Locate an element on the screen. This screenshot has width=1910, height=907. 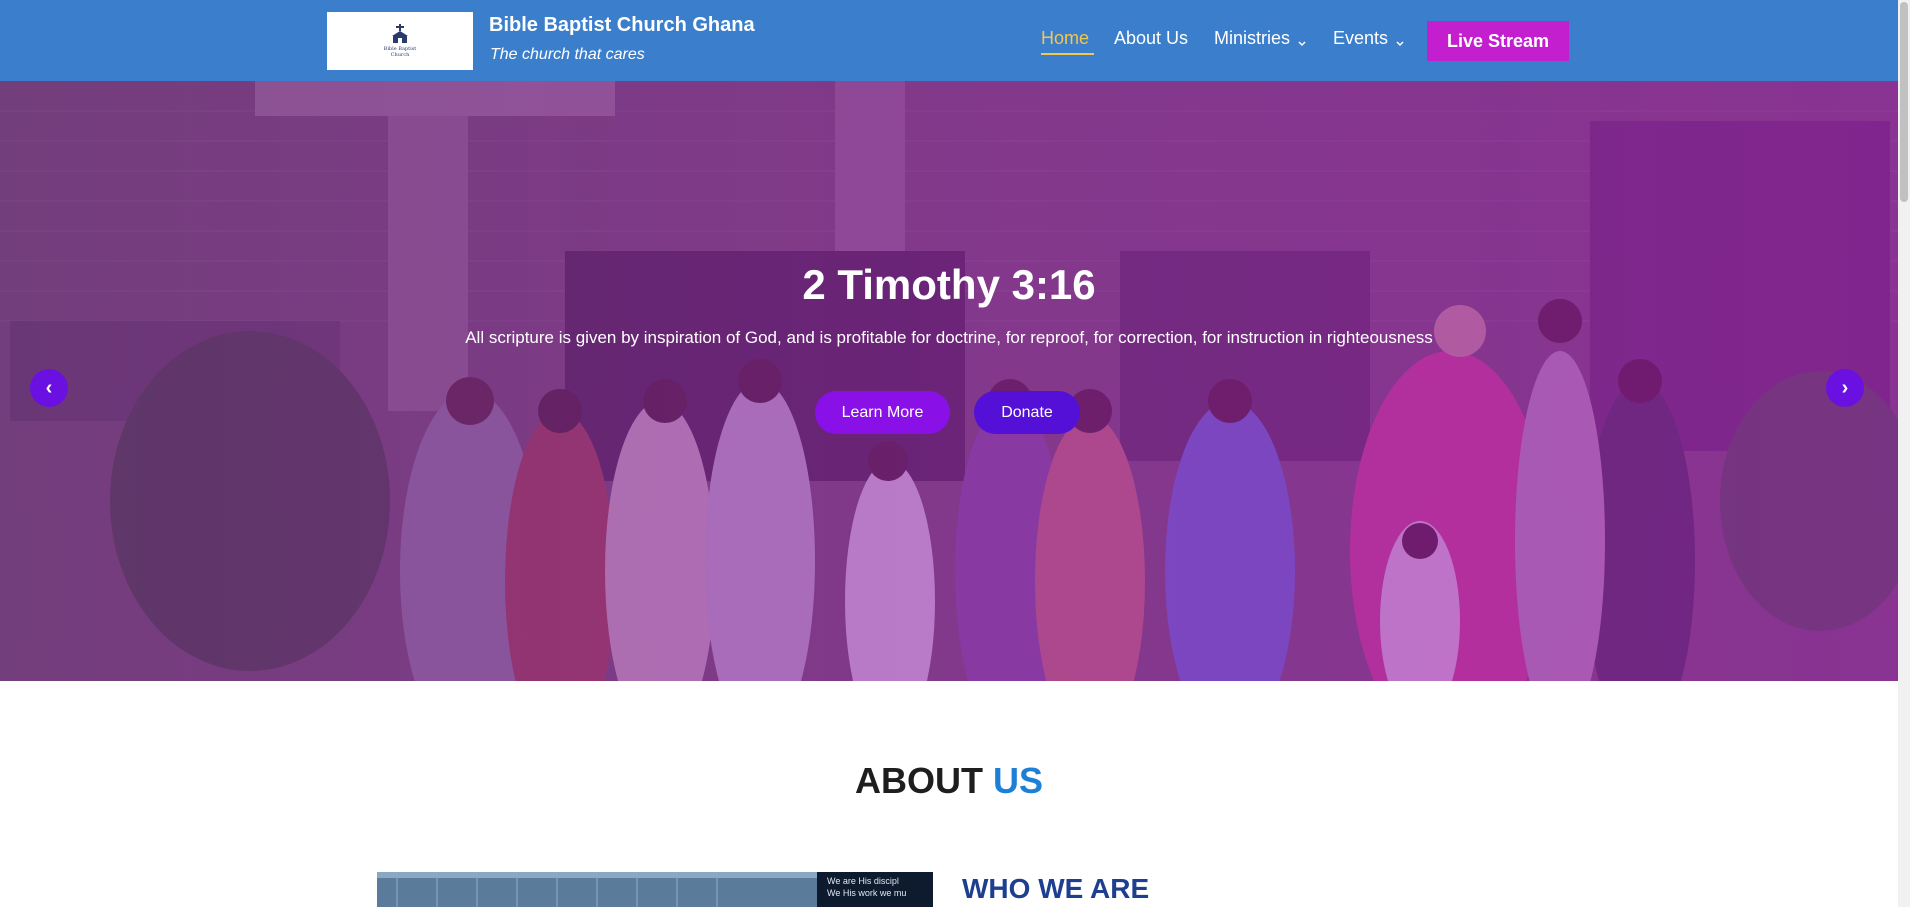
logo-text: Bible Baptist Church is located at coordinates (400, 52).